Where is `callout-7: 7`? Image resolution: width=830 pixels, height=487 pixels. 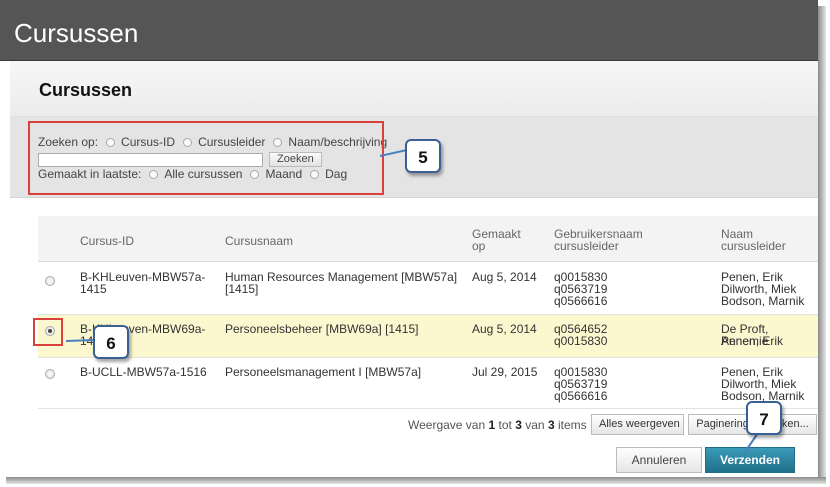
callout-7: 7 is located at coordinates (764, 418).